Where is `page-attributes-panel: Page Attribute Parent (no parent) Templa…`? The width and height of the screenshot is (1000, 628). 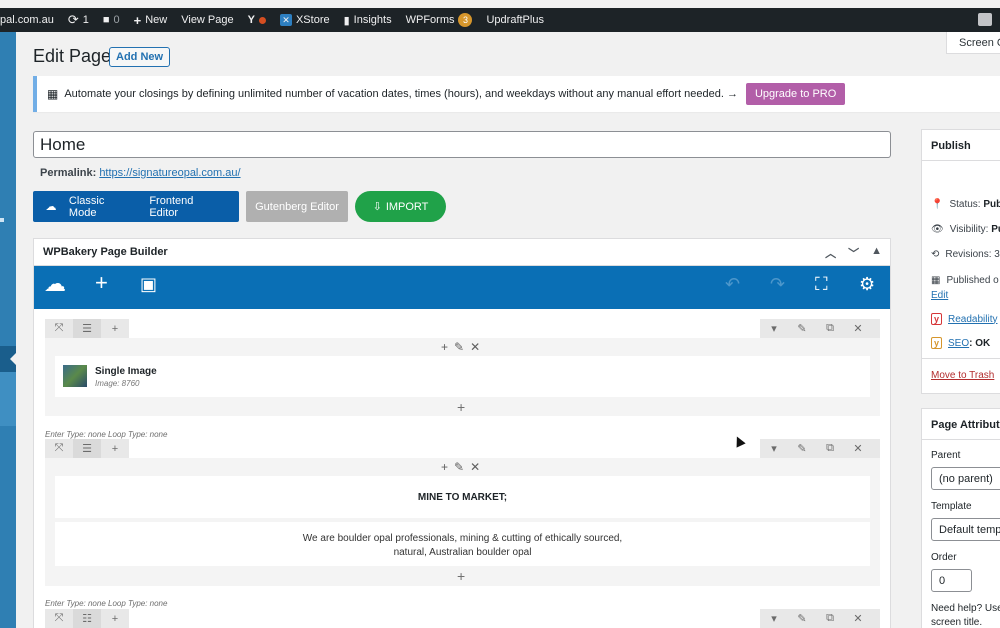
page-attributes-panel: Page Attribute Parent (no parent) Templa… is located at coordinates (960, 518).